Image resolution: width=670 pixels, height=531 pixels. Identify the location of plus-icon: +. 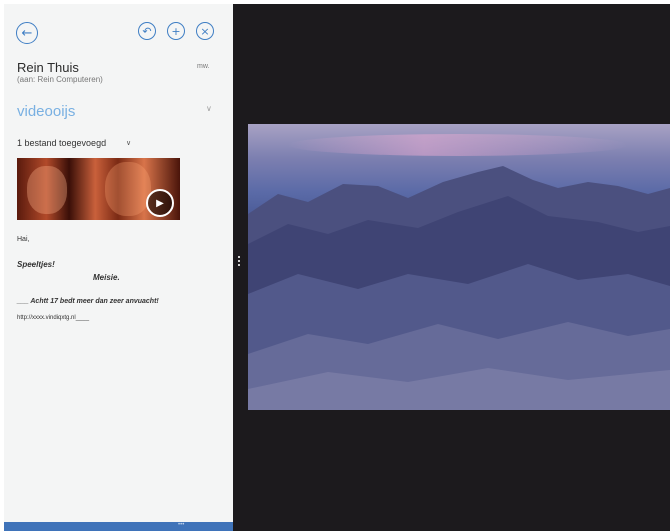
(176, 31).